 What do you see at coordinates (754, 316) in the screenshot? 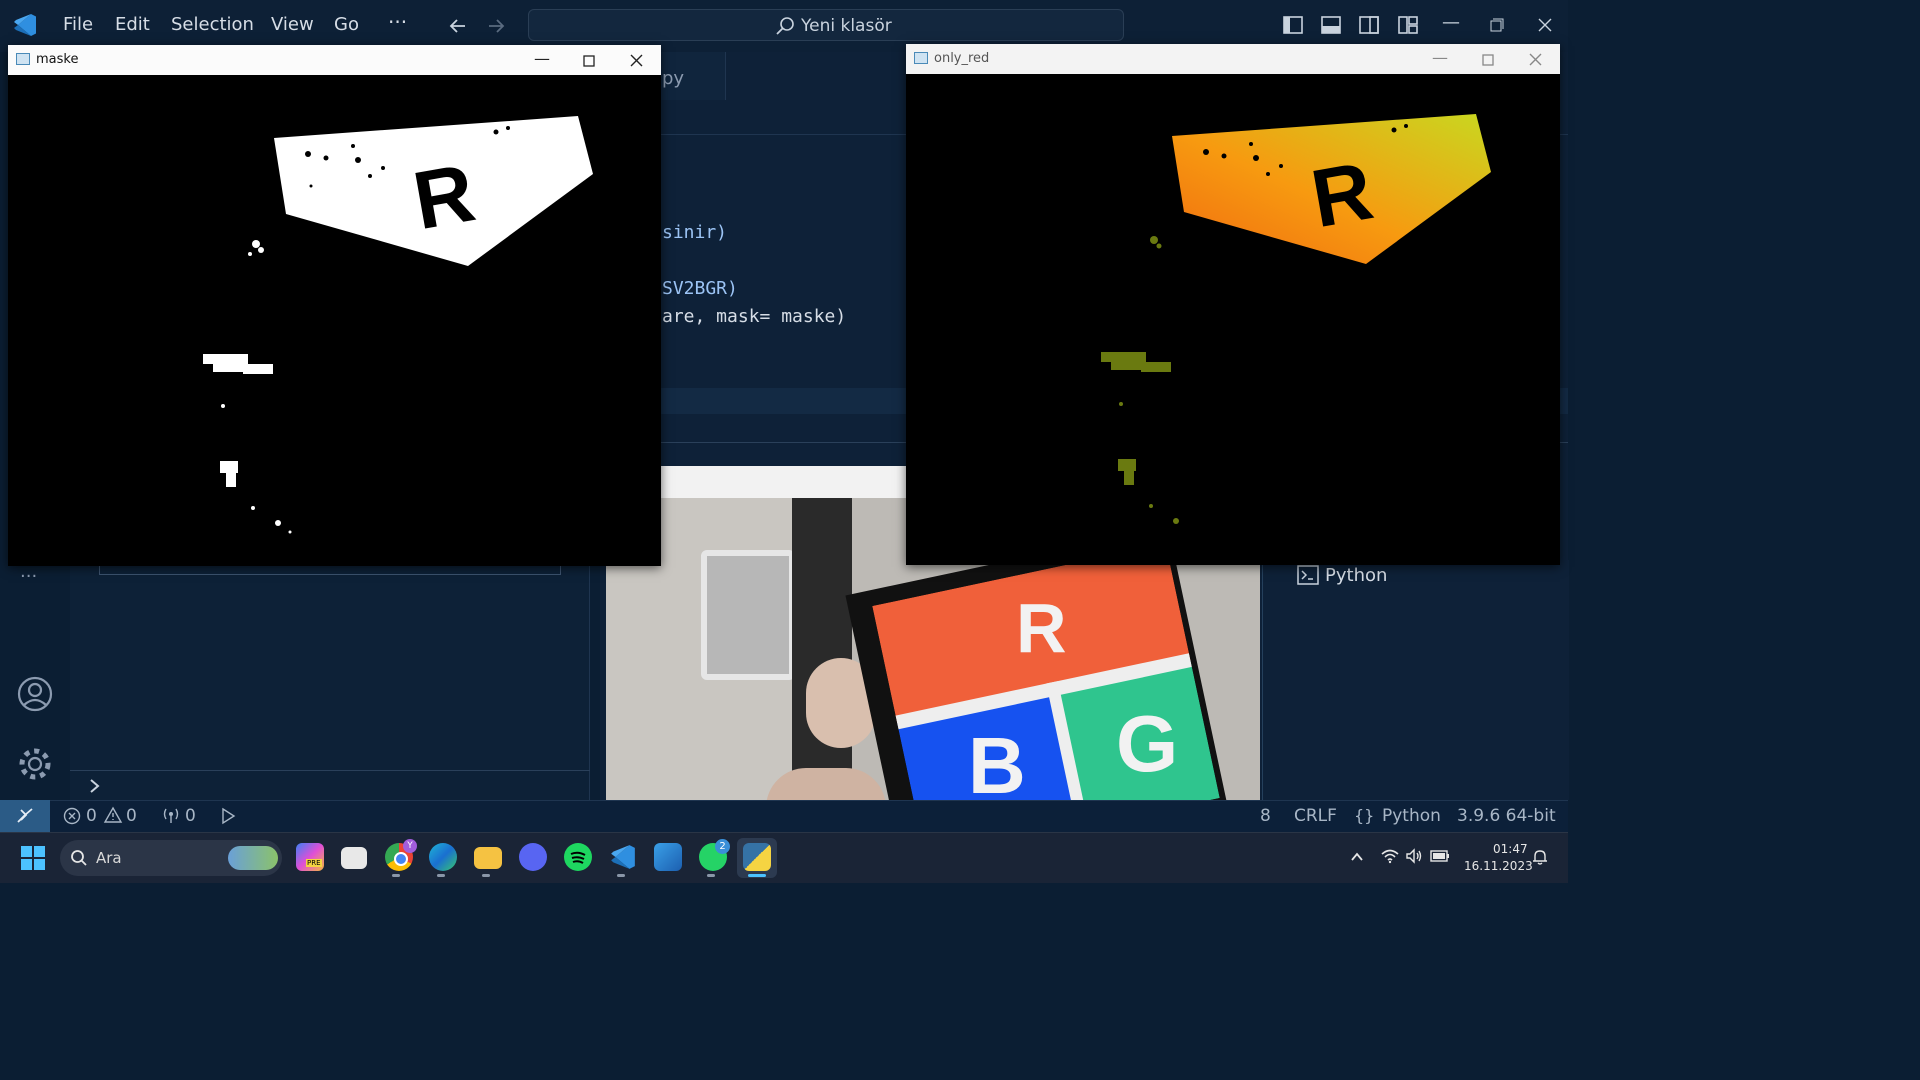
I see `code-line: are, mask= maske)` at bounding box center [754, 316].